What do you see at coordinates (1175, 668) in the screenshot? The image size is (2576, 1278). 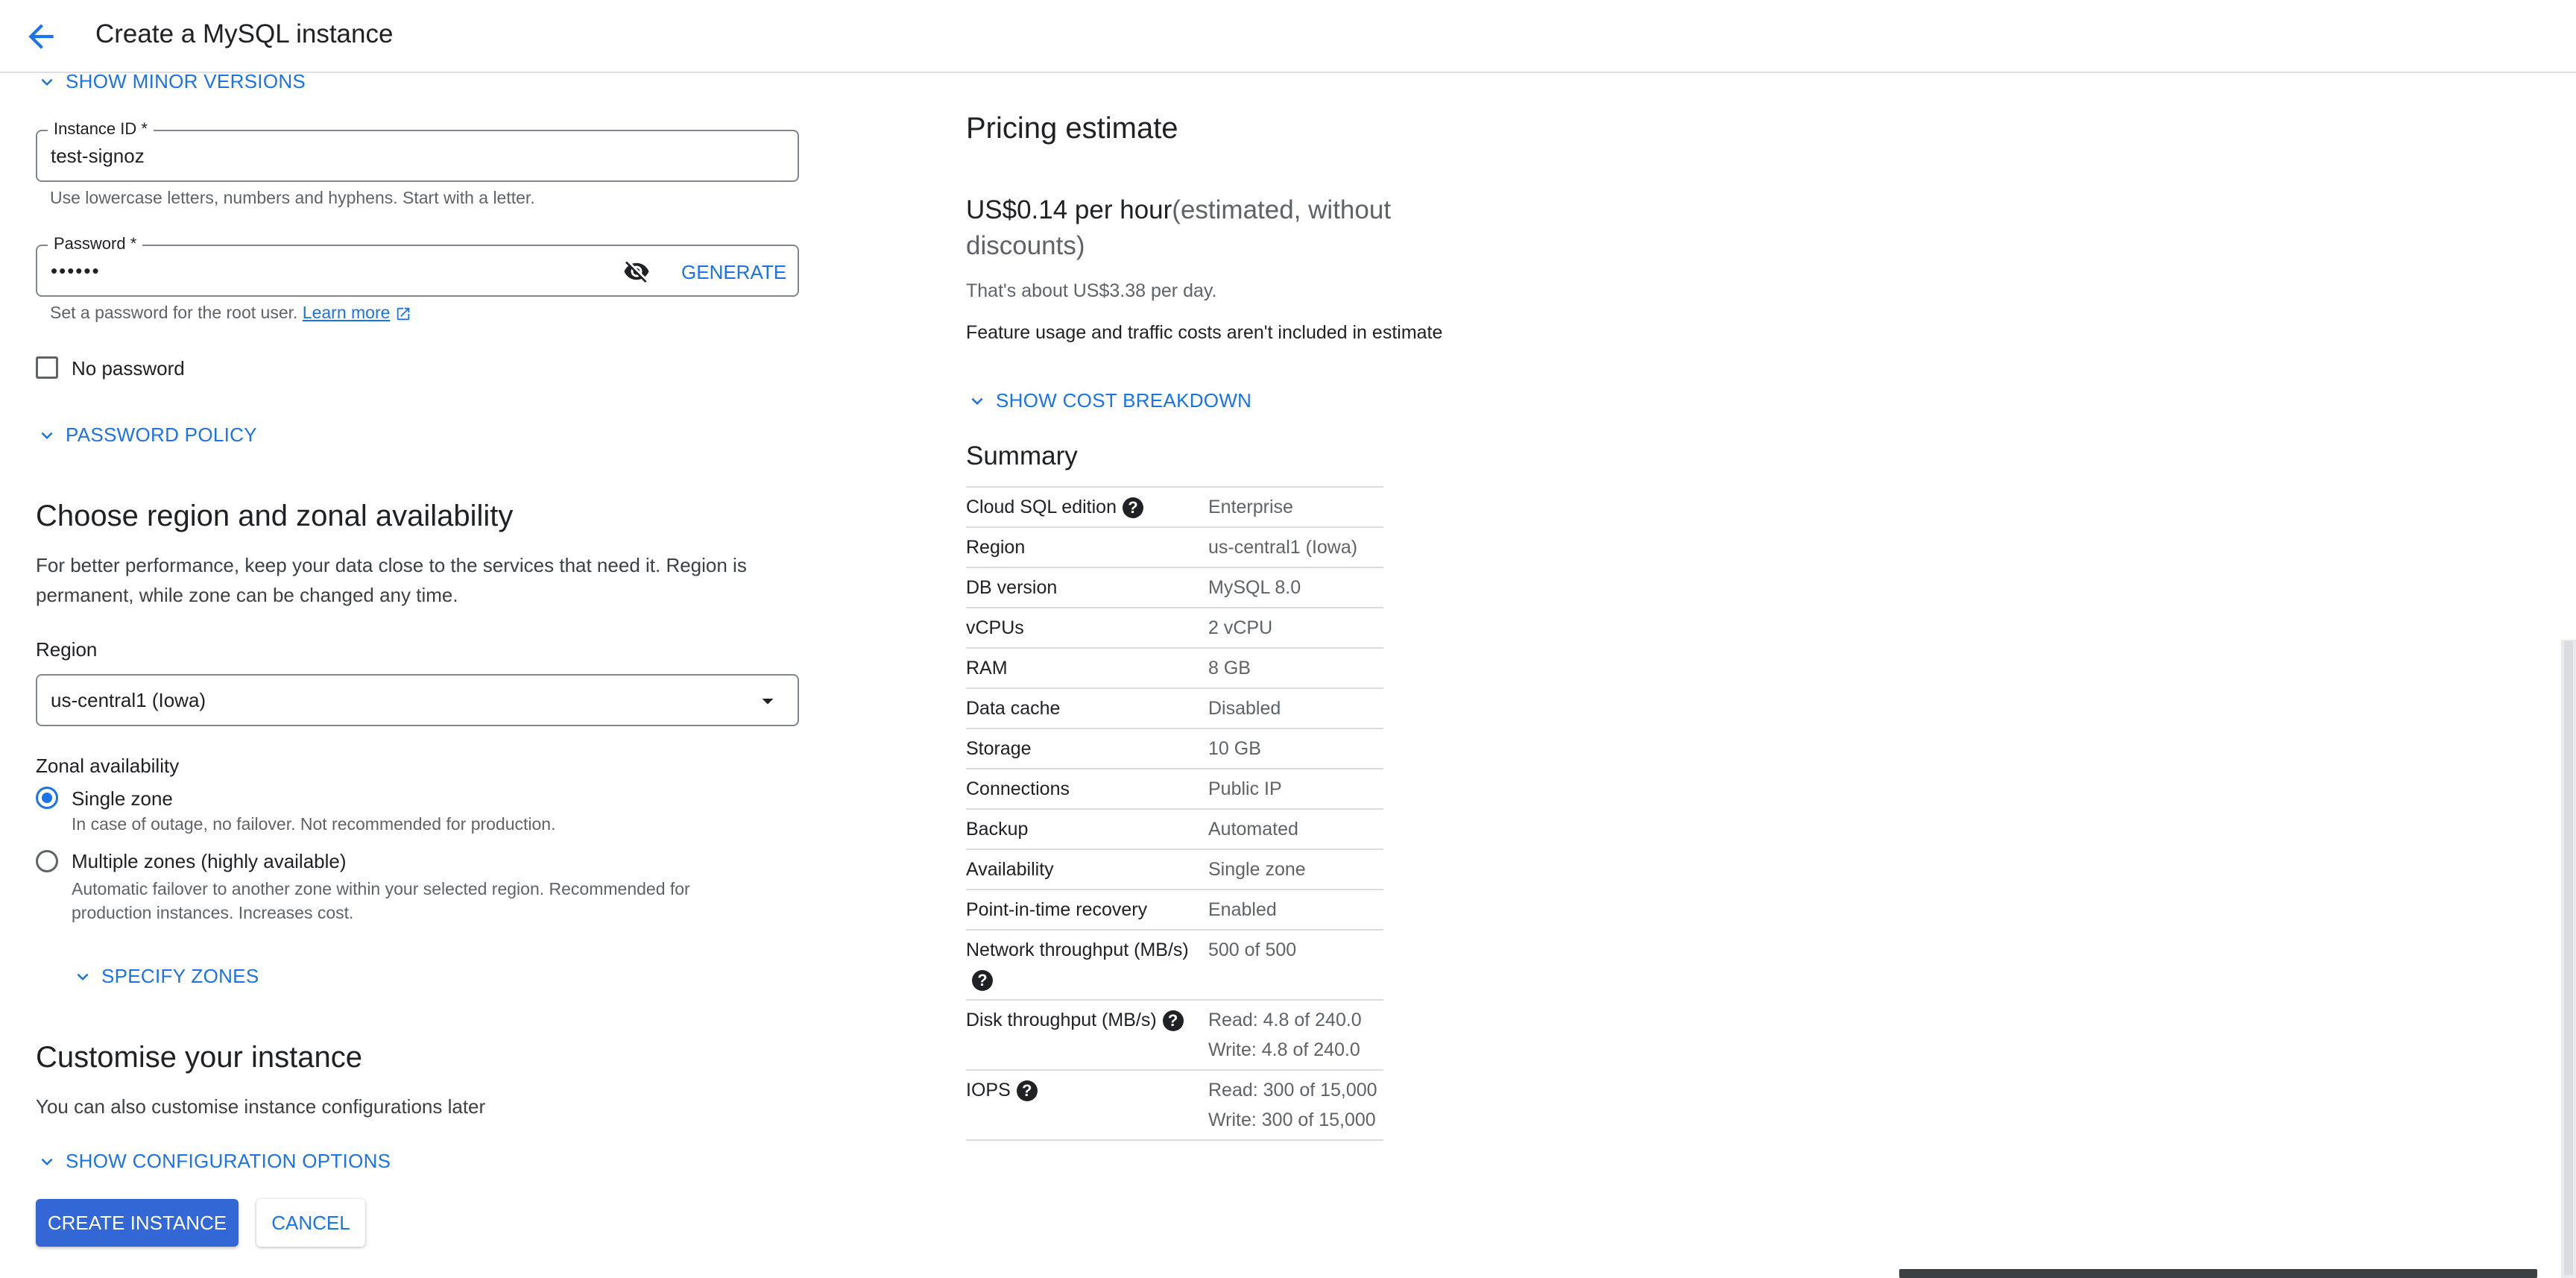 I see `summary-row: RAM 8 GB` at bounding box center [1175, 668].